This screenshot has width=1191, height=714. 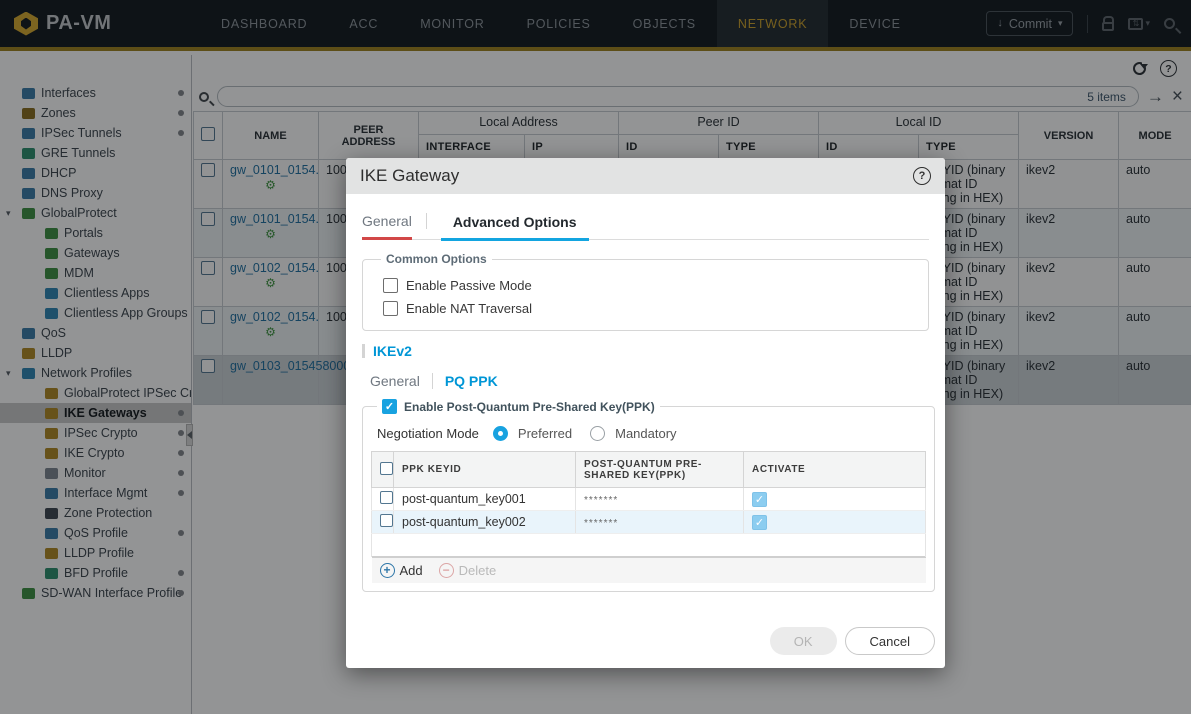 What do you see at coordinates (645, 224) in the screenshot?
I see `modal-tabs: General Advanced Options` at bounding box center [645, 224].